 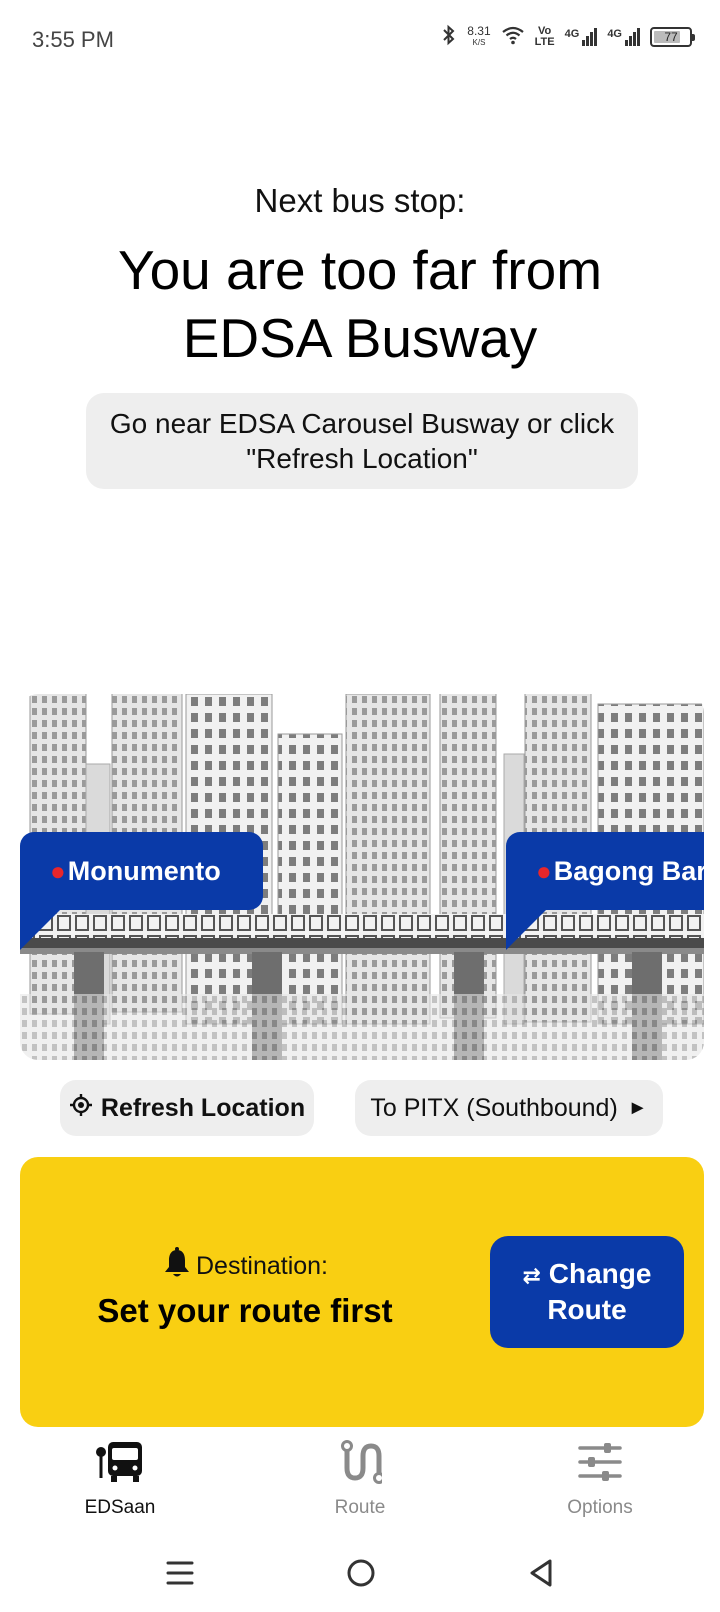 I want to click on system-navigation, so click(x=360, y=1576).